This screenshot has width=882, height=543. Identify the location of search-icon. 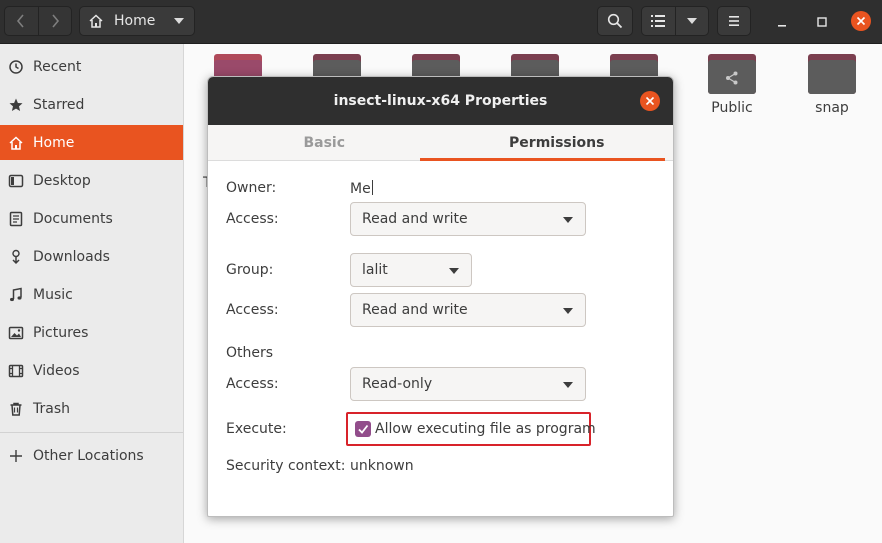
(615, 21).